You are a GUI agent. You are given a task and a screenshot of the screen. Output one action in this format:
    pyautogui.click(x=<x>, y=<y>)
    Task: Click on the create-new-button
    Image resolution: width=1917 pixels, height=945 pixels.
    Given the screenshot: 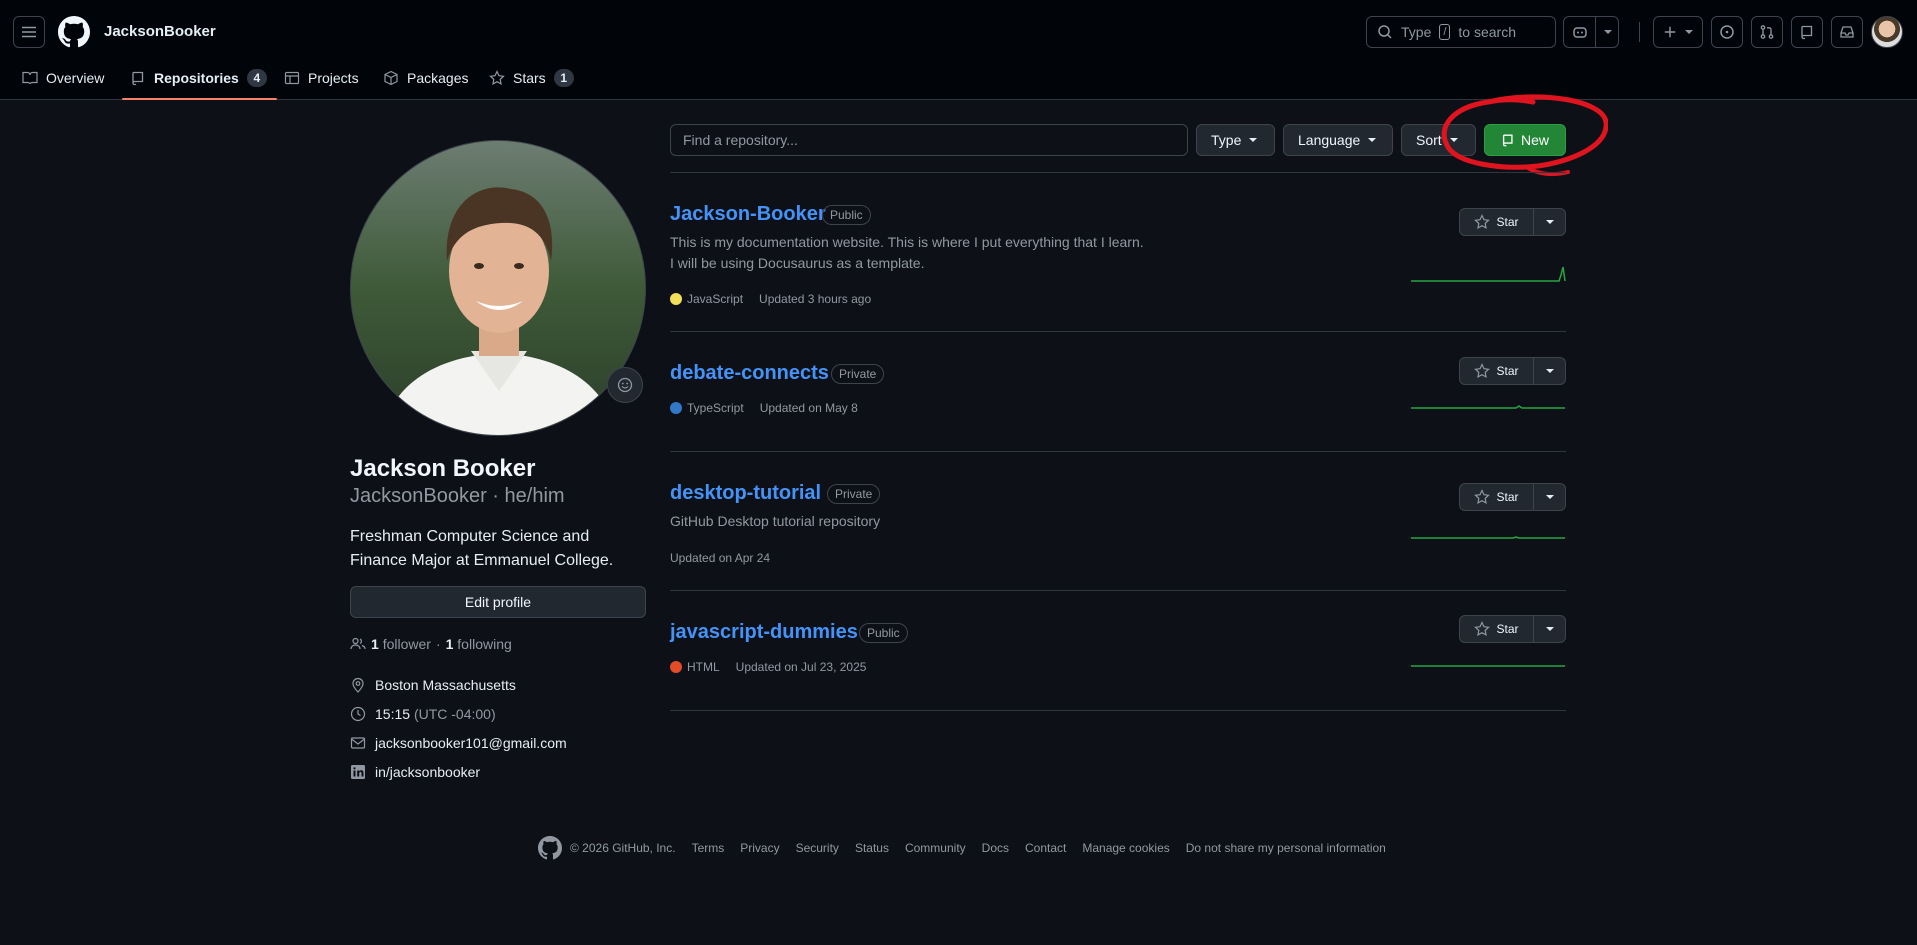 What is the action you would take?
    pyautogui.click(x=1678, y=32)
    